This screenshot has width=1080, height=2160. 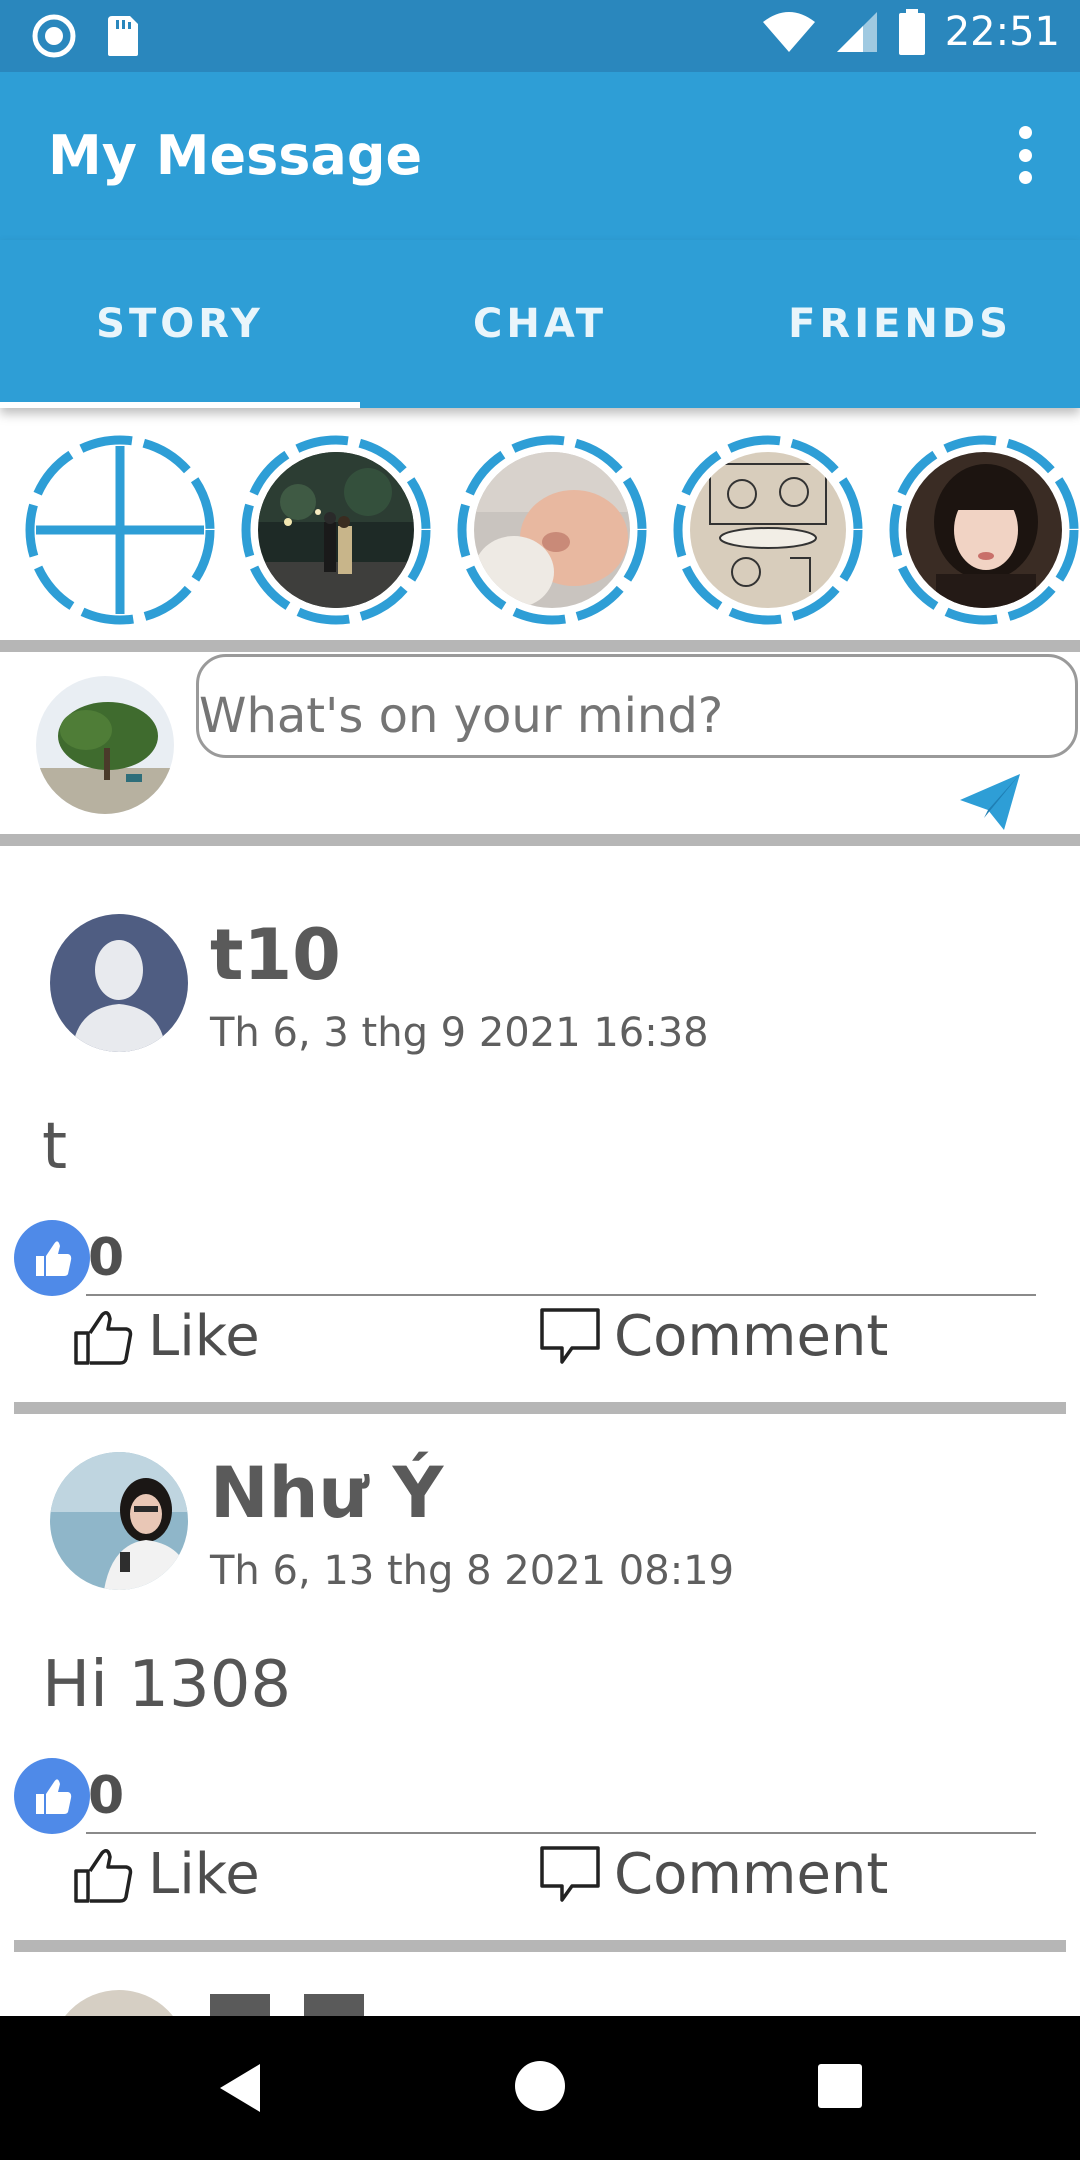 I want to click on post-content: Hi 1308, so click(x=167, y=1685).